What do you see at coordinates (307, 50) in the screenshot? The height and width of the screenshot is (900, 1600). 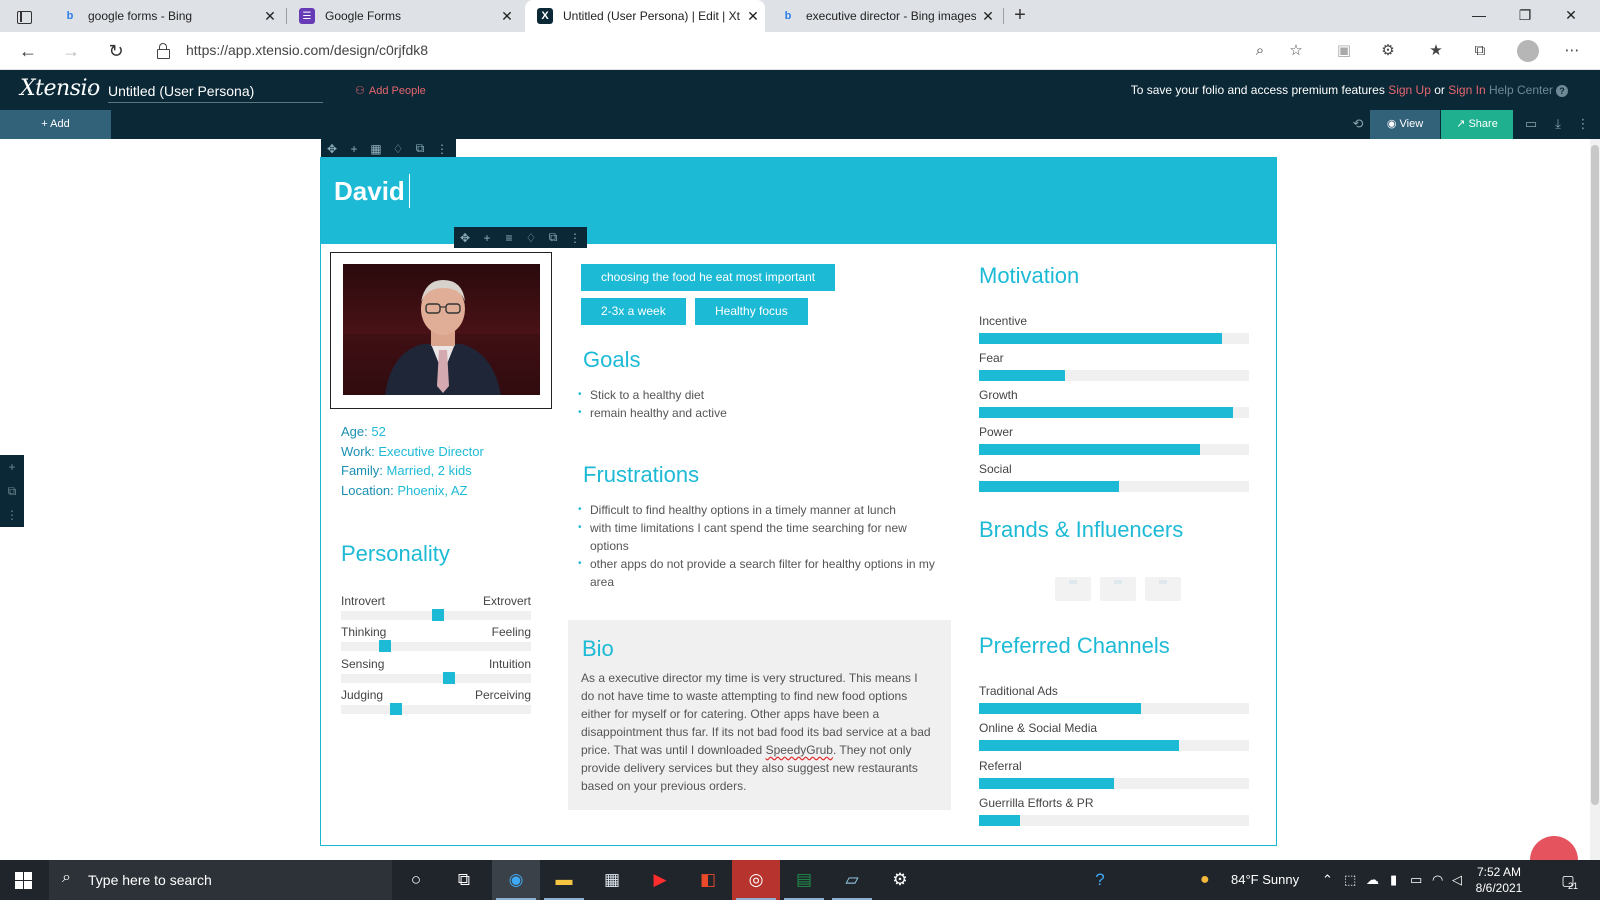 I see `url-field: https://app.xtensio.com/design/c0rjfdk8` at bounding box center [307, 50].